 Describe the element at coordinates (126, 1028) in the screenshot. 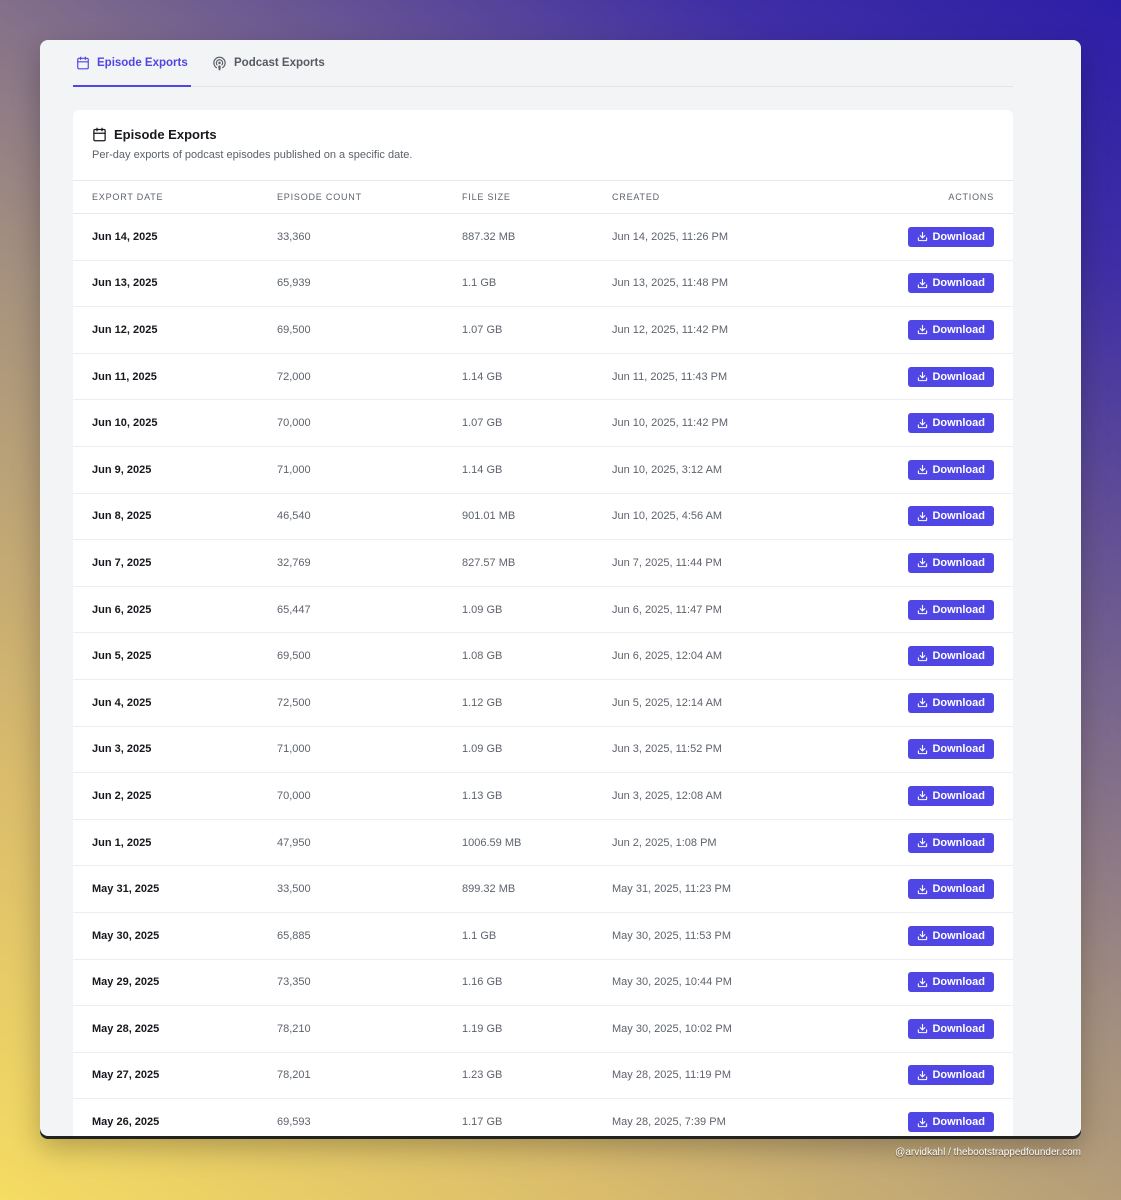

I see `export-date-cell: May 28, 2025` at that location.